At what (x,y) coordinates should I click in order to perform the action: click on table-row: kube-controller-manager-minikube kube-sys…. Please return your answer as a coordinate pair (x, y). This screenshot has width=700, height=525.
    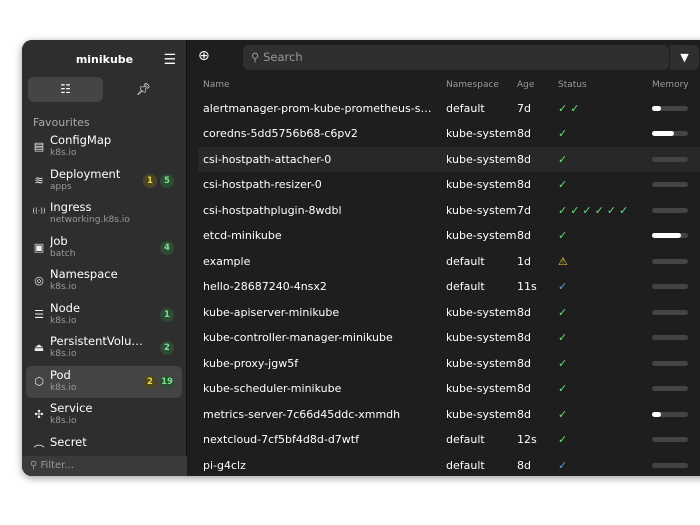
    Looking at the image, I should click on (449, 337).